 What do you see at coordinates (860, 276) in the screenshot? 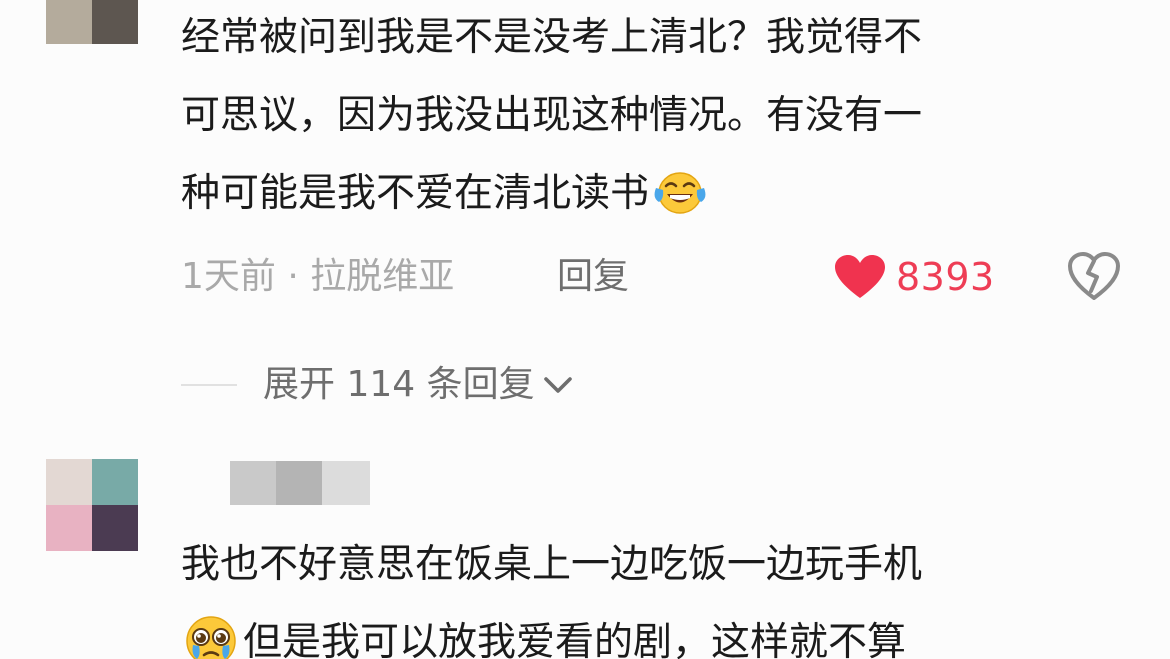
I see `heart-icon` at bounding box center [860, 276].